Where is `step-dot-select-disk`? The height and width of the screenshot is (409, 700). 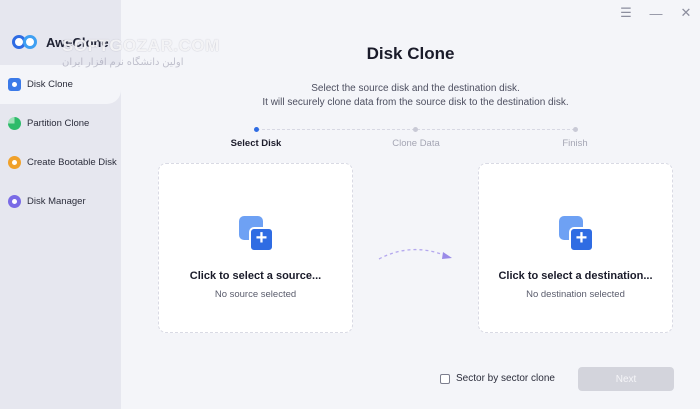 step-dot-select-disk is located at coordinates (256, 129).